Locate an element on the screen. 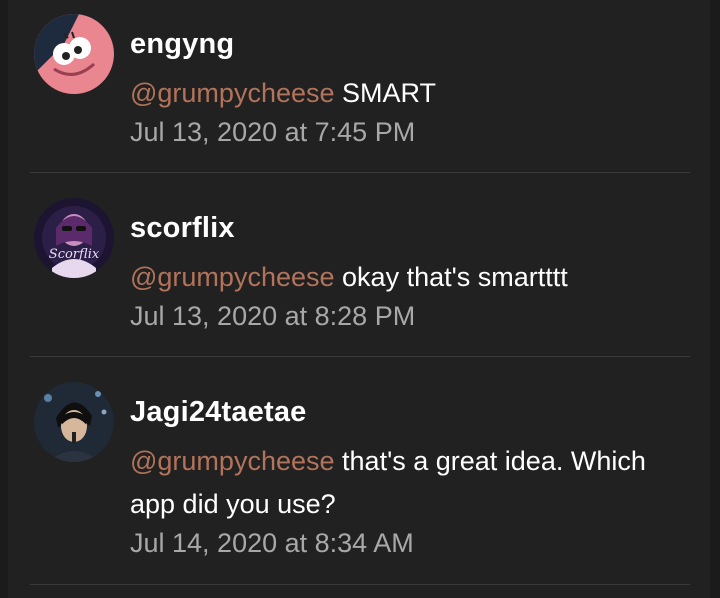  comment-timestamp: Jul 13, 2020 at 8:28 PM is located at coordinates (273, 316).